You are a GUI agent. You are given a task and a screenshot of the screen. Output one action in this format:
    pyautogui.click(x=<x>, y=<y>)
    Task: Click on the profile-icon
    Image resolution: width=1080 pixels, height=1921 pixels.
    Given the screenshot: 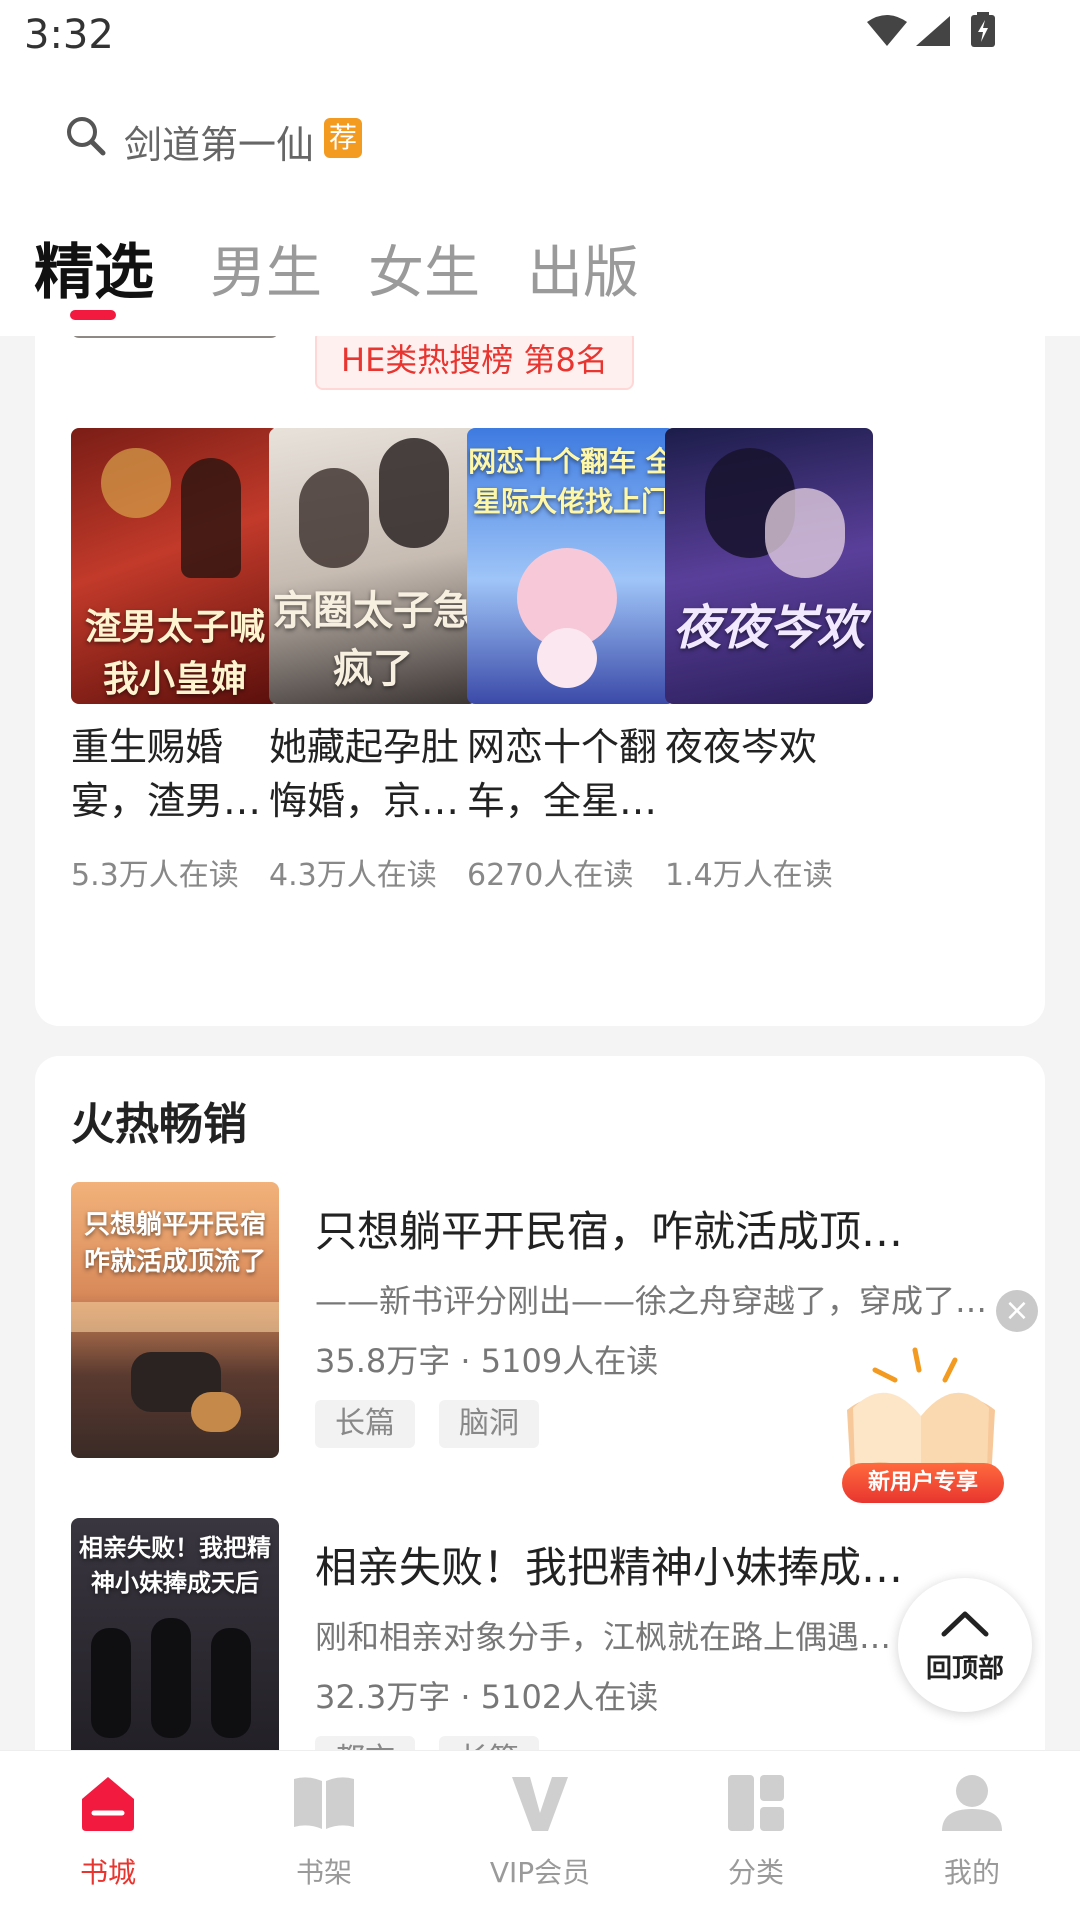 What is the action you would take?
    pyautogui.click(x=972, y=1803)
    